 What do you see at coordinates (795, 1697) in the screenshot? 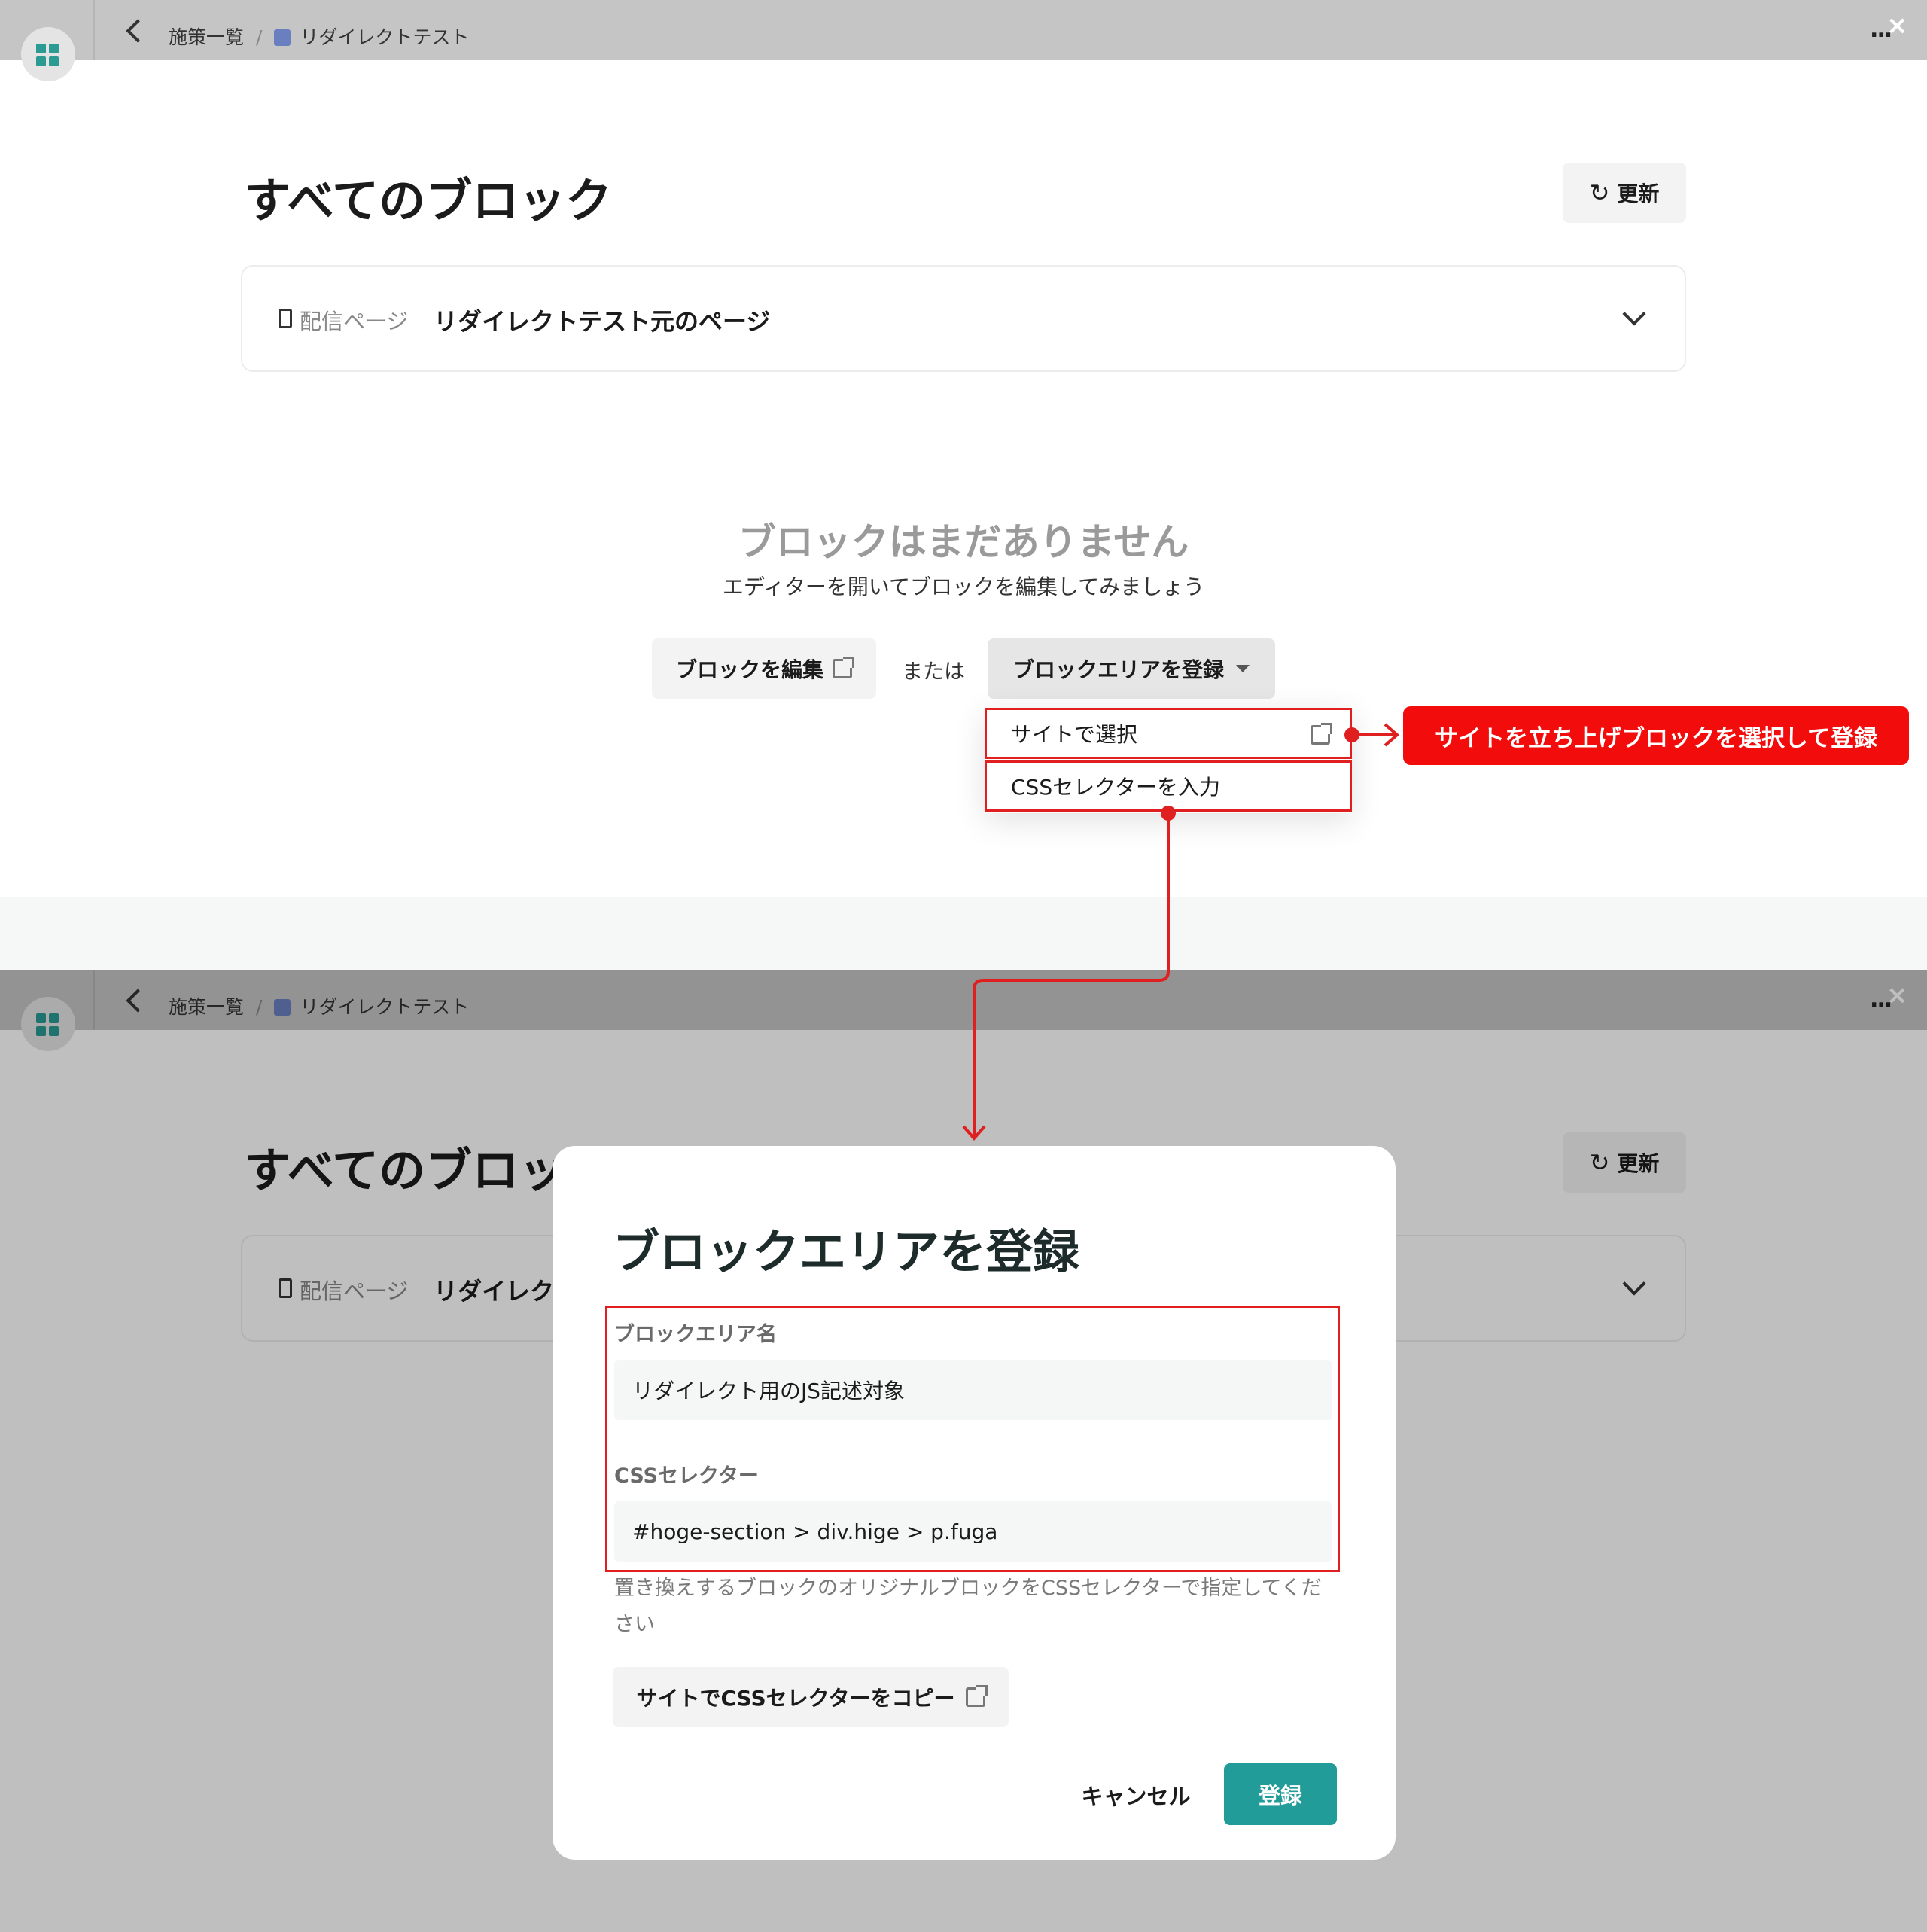
I see `copy-css-selector-label: サイトでCSSセレクターをコピー` at bounding box center [795, 1697].